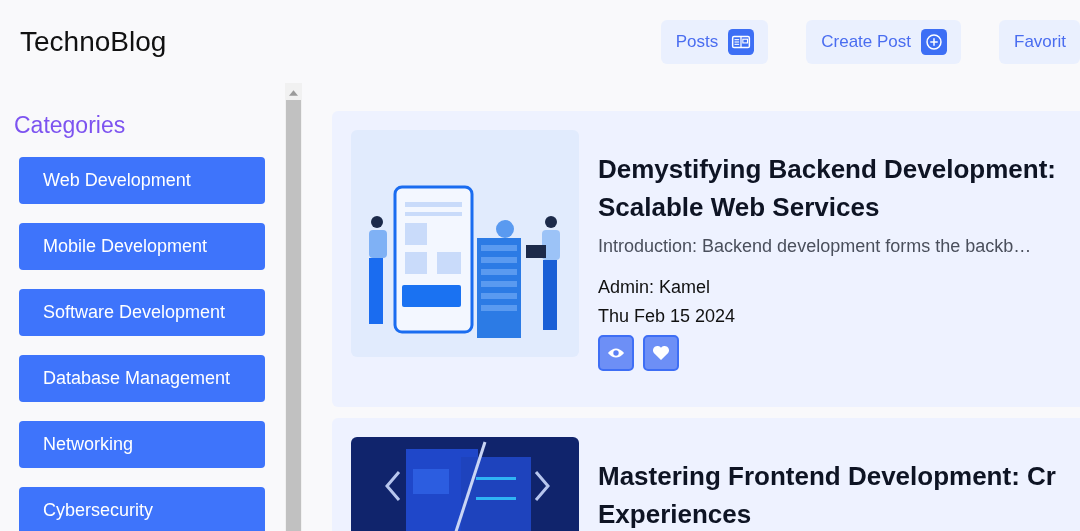 The width and height of the screenshot is (1080, 531). I want to click on favorite-button, so click(661, 353).